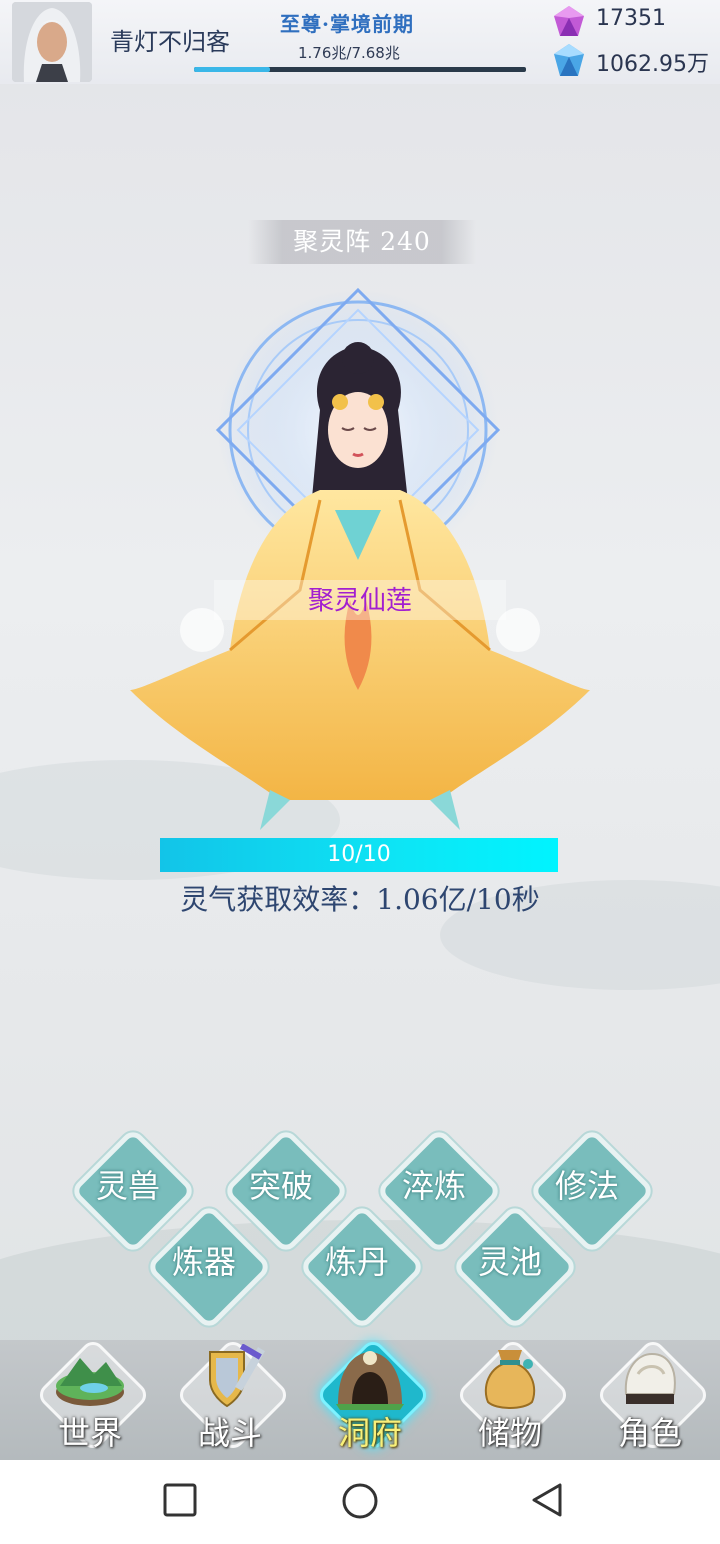 The image size is (720, 1544). I want to click on nav-storage-label: 储物, so click(509, 1433).